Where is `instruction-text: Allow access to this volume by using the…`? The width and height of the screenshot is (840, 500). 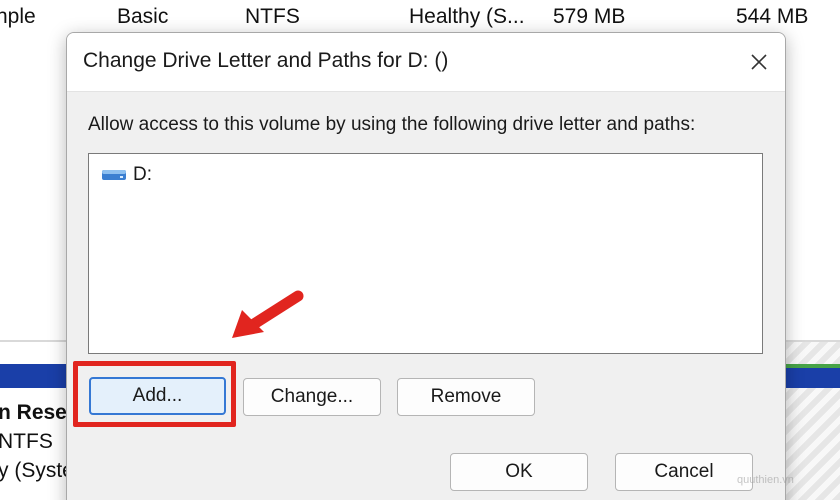 instruction-text: Allow access to this volume by using the… is located at coordinates (392, 124).